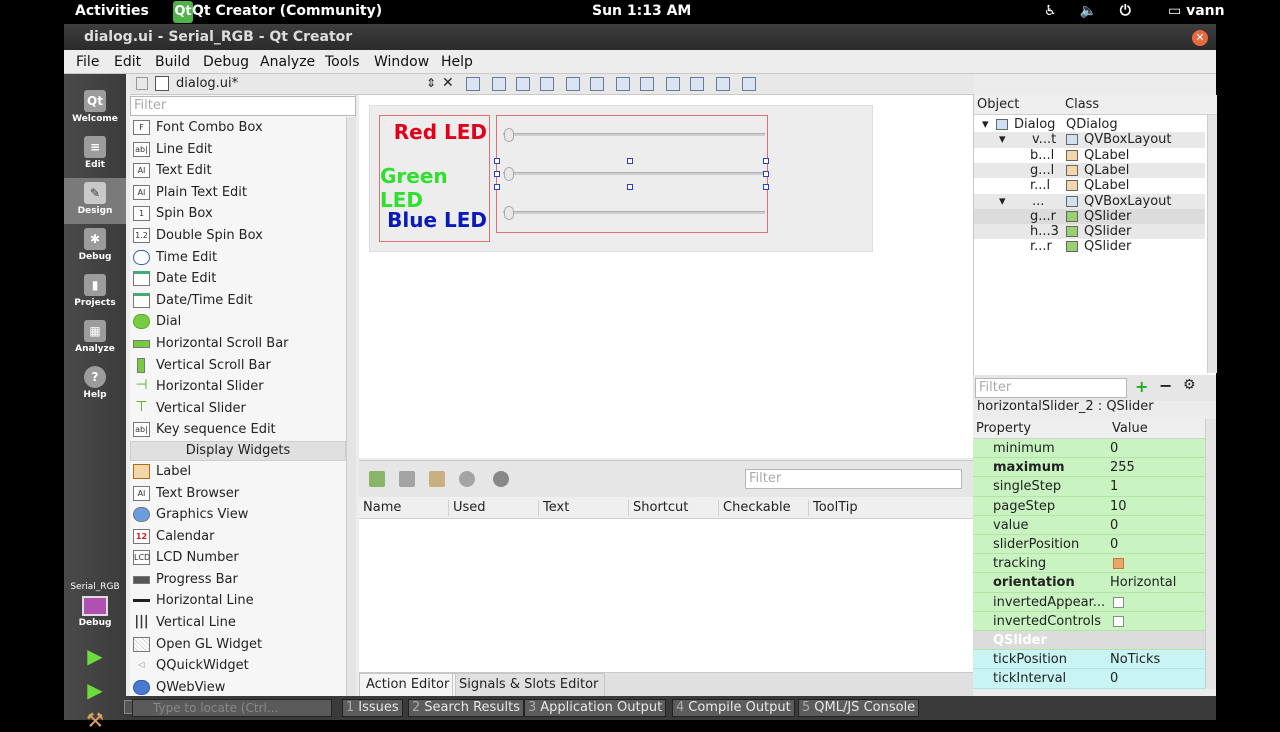 Image resolution: width=1280 pixels, height=732 pixels. Describe the element at coordinates (380, 508) in the screenshot. I see `col-name: Name` at that location.